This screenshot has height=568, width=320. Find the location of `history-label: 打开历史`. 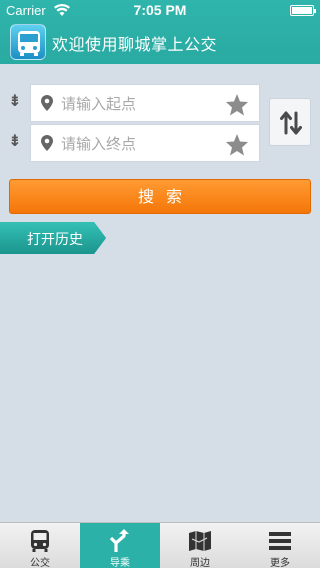

history-label: 打开历史 is located at coordinates (55, 240).